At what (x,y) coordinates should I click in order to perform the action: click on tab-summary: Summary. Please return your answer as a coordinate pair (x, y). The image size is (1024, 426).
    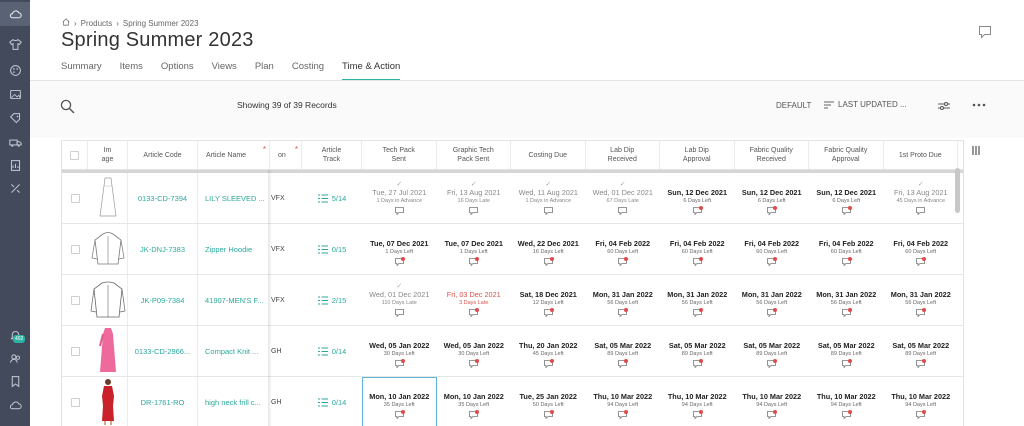
    Looking at the image, I should click on (81, 71).